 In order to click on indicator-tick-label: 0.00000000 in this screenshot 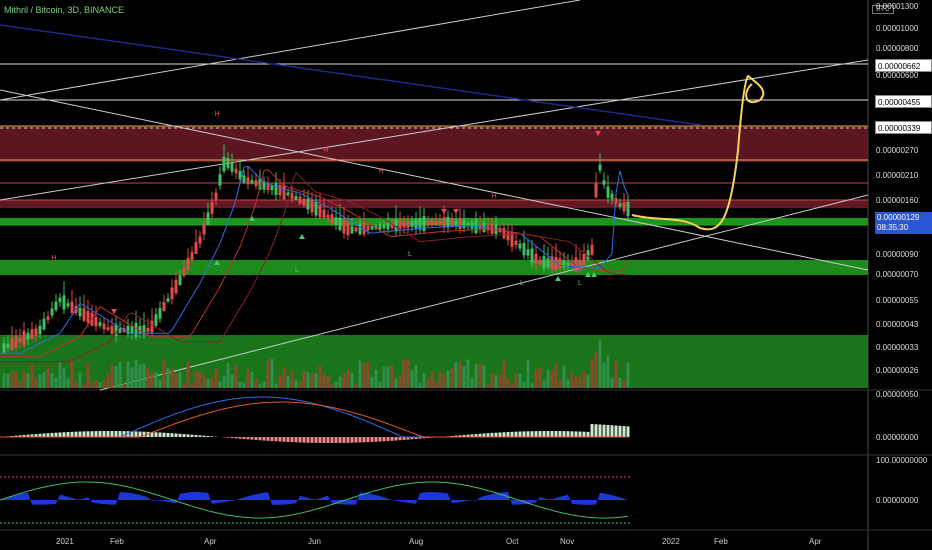, I will do `click(897, 500)`.